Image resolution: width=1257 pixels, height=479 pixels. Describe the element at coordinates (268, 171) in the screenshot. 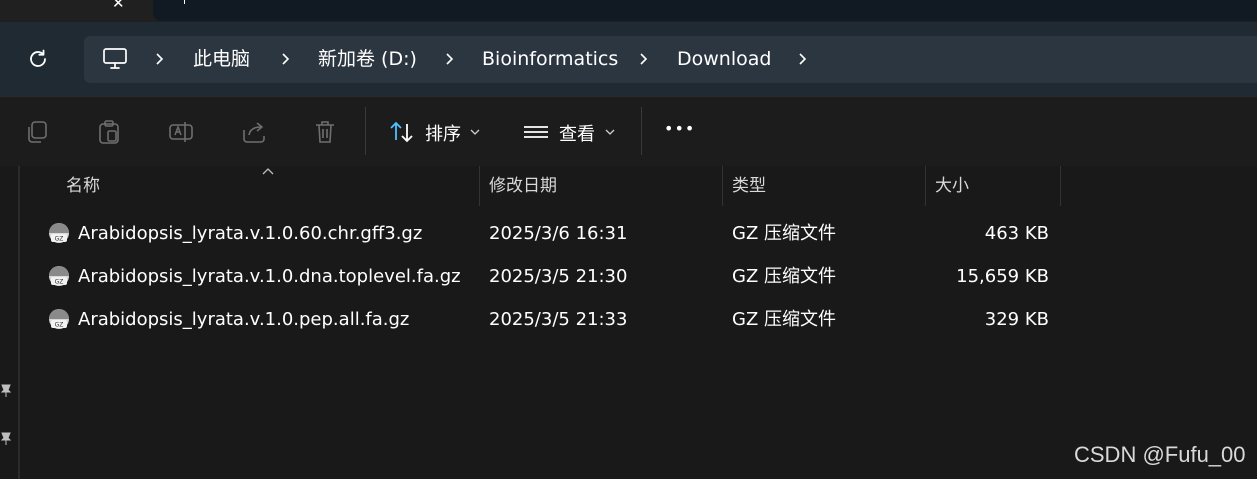

I see `sort-ascending-icon` at that location.